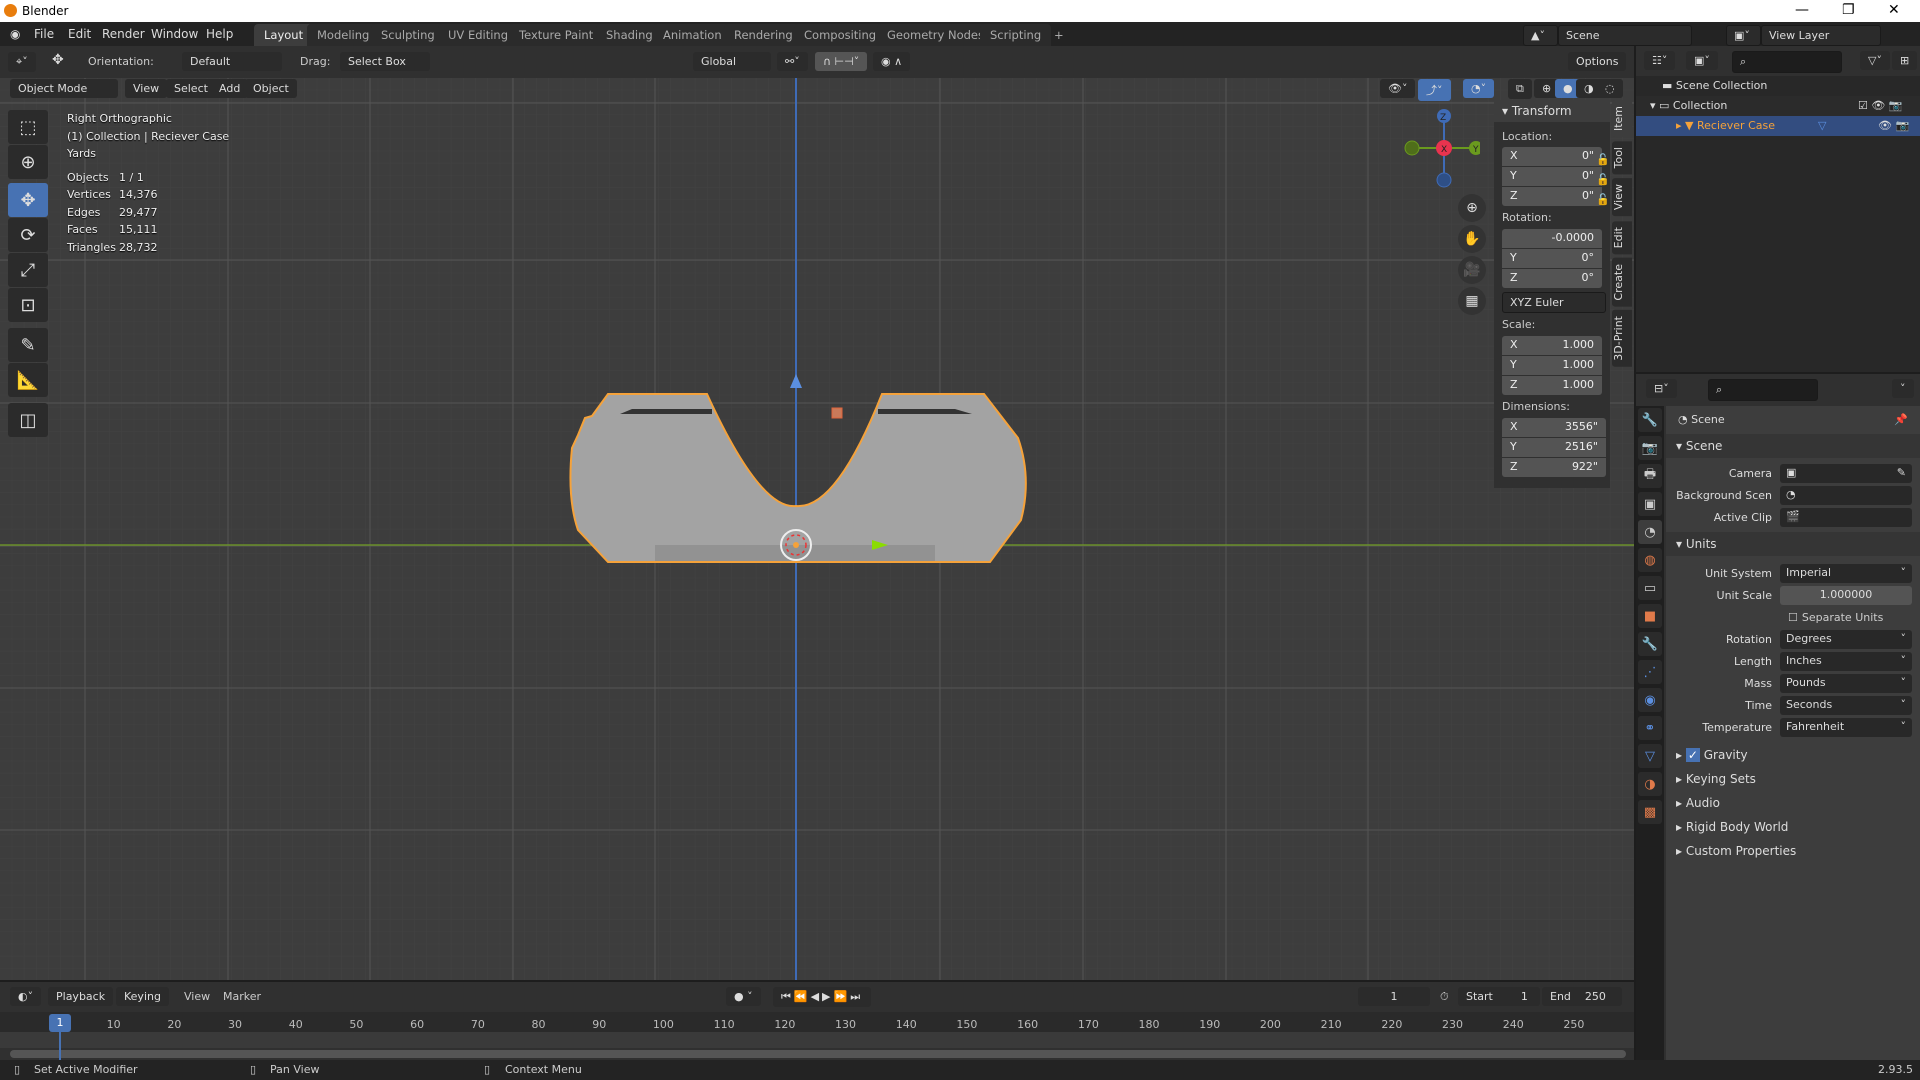  I want to click on overlays-toggle-icon: ◔˅, so click(1479, 88).